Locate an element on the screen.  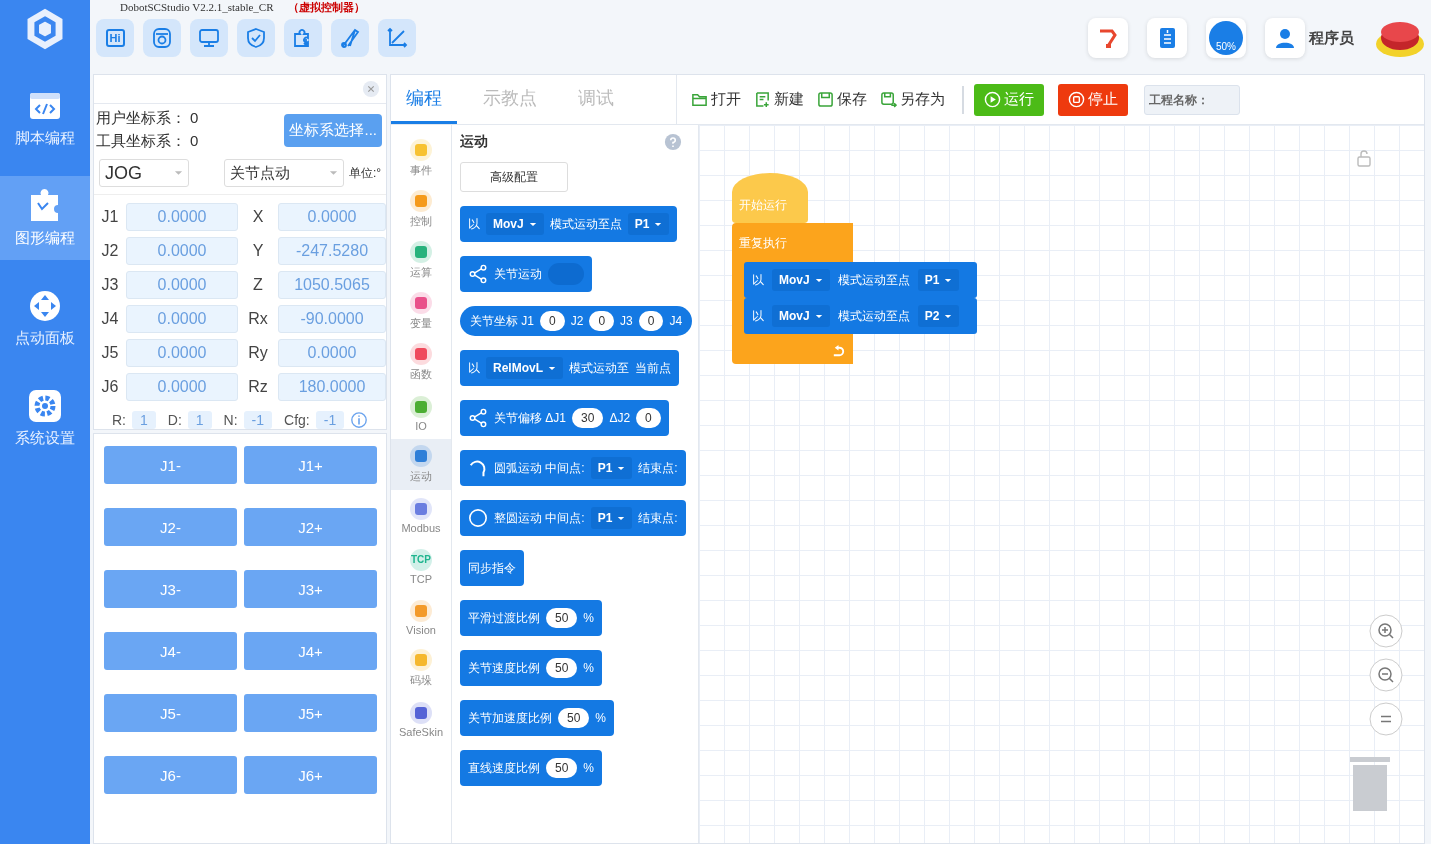
category-item: Modbus is located at coordinates (421, 515).